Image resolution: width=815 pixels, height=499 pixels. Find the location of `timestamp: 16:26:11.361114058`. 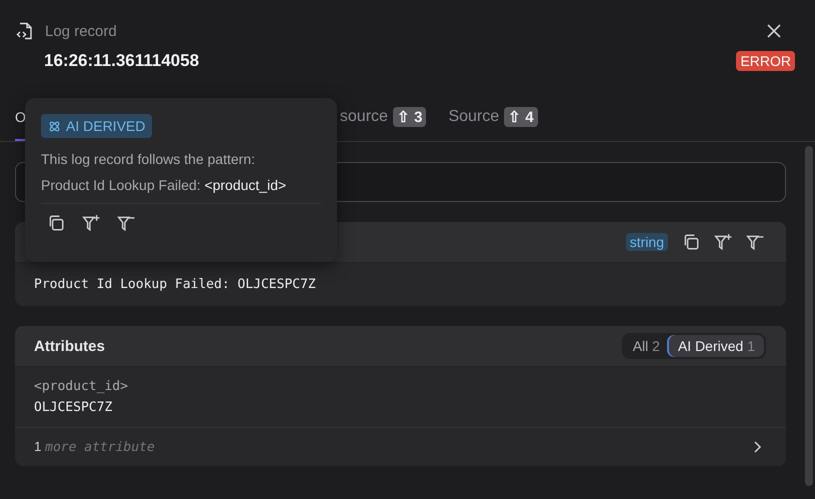

timestamp: 16:26:11.361114058 is located at coordinates (122, 61).